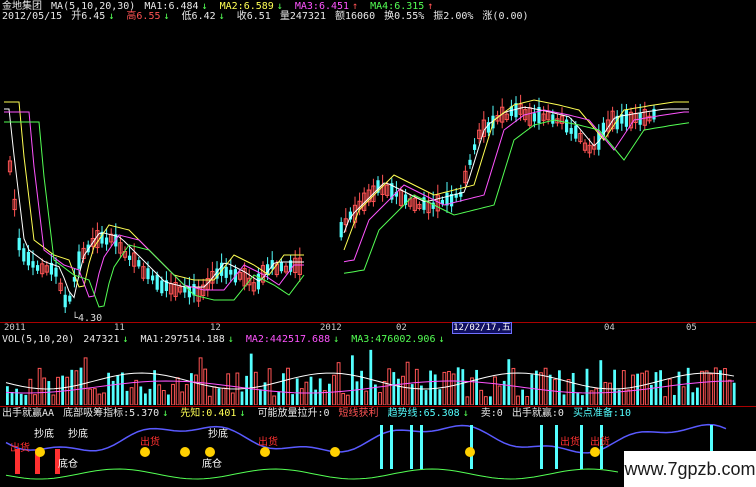 The height and width of the screenshot is (487, 756). I want to click on divider, so click(378, 406).